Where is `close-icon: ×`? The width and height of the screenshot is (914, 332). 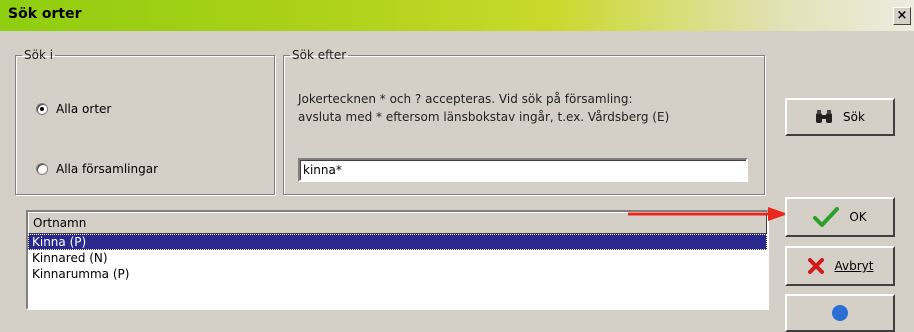 close-icon: × is located at coordinates (902, 15).